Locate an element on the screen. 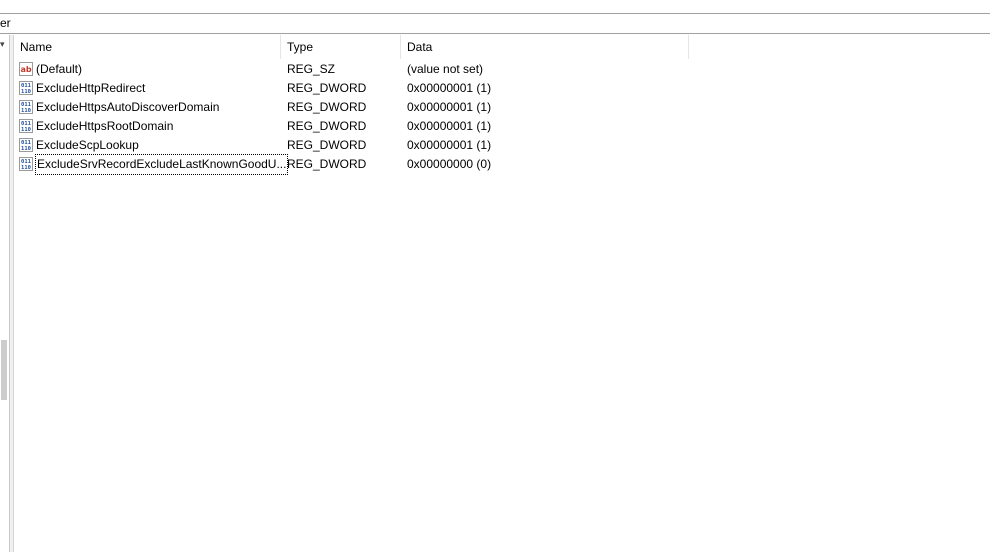  value-type: REG_SZ is located at coordinates (311, 69).